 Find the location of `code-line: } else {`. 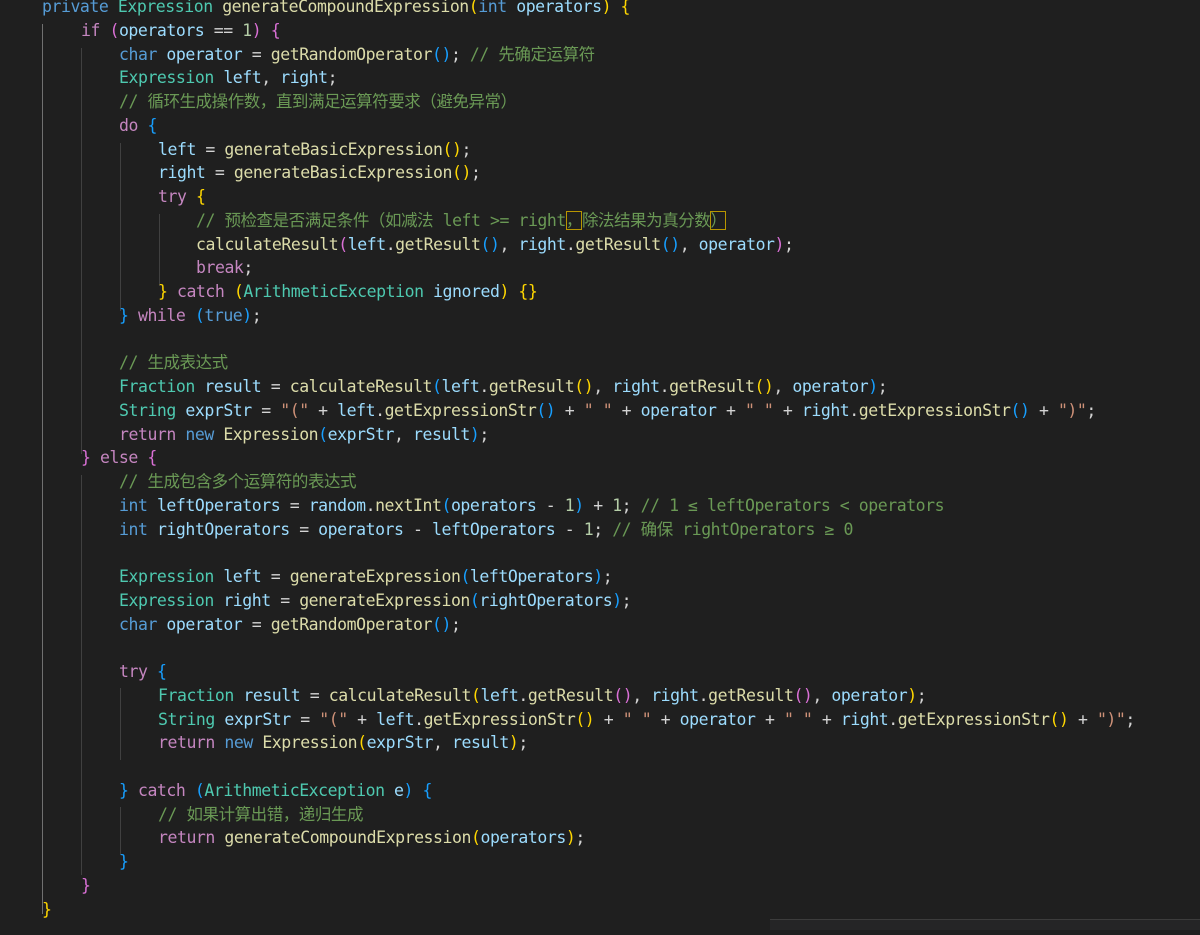

code-line: } else { is located at coordinates (78, 458).